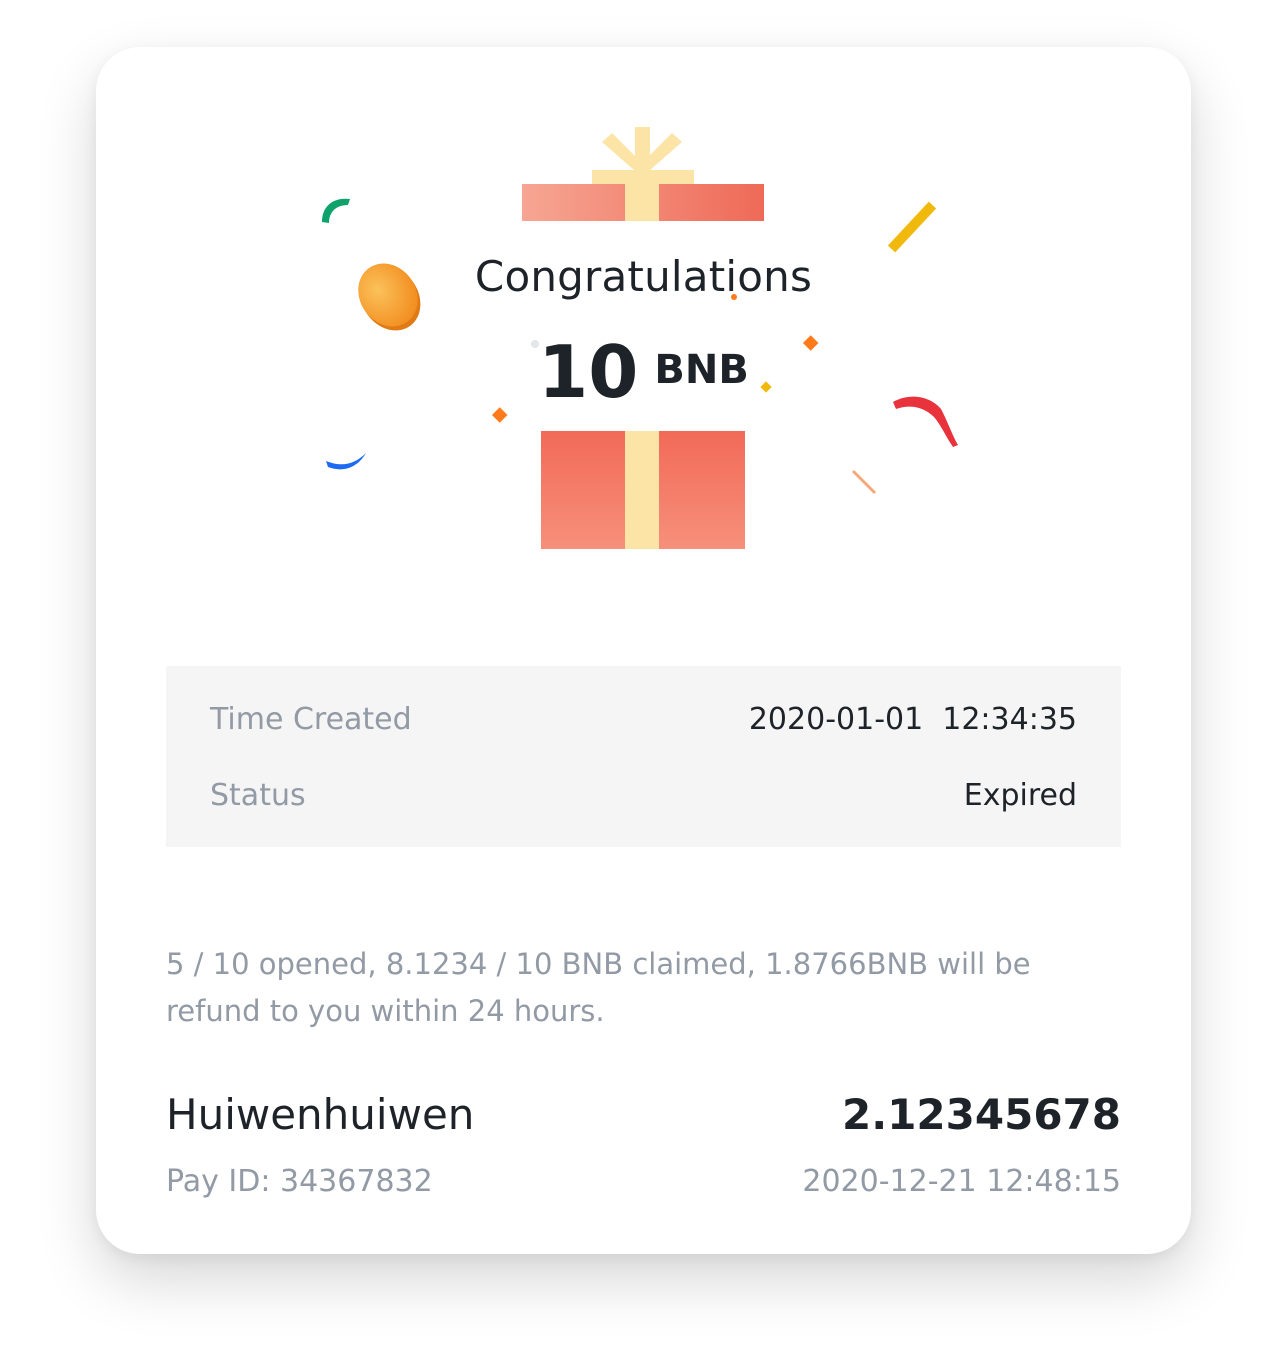  Describe the element at coordinates (643, 722) in the screenshot. I see `time-created-row: Time Created 2020-01-01 12:34:35` at that location.